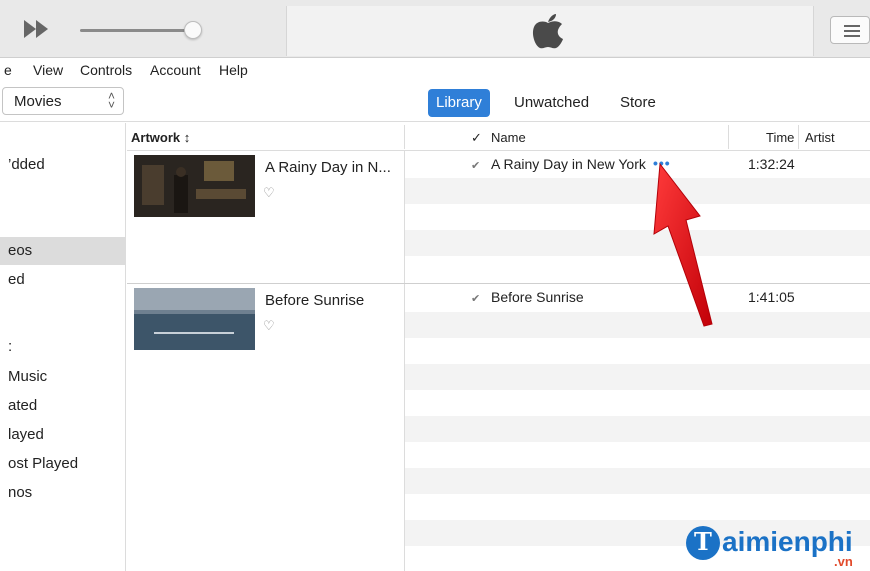 The height and width of the screenshot is (571, 870). Describe the element at coordinates (10, 346) in the screenshot. I see `sidebar-playlists-header: :` at that location.